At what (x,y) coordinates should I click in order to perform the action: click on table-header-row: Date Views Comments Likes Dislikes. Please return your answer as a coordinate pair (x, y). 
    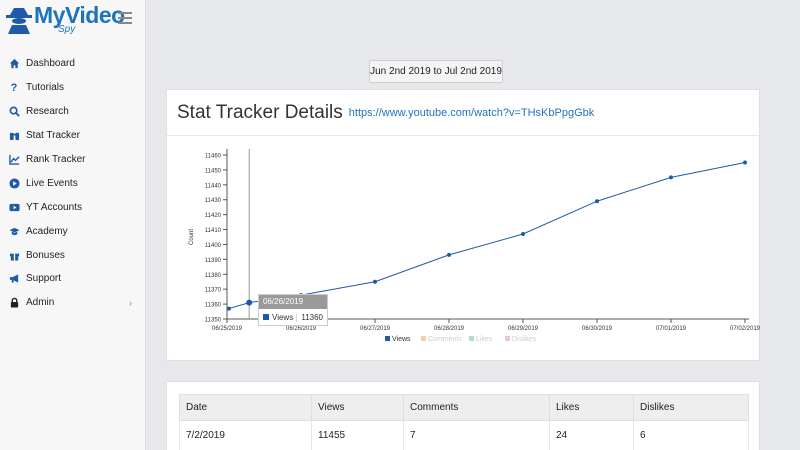
    Looking at the image, I should click on (464, 407).